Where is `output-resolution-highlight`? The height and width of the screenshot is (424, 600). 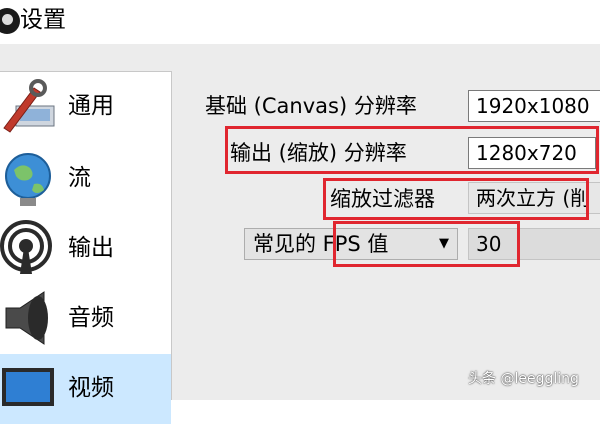 output-resolution-highlight is located at coordinates (412, 150).